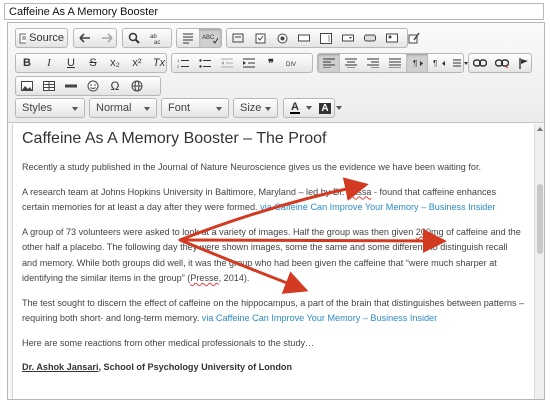  I want to click on size-dropdown-label: Size, so click(251, 108).